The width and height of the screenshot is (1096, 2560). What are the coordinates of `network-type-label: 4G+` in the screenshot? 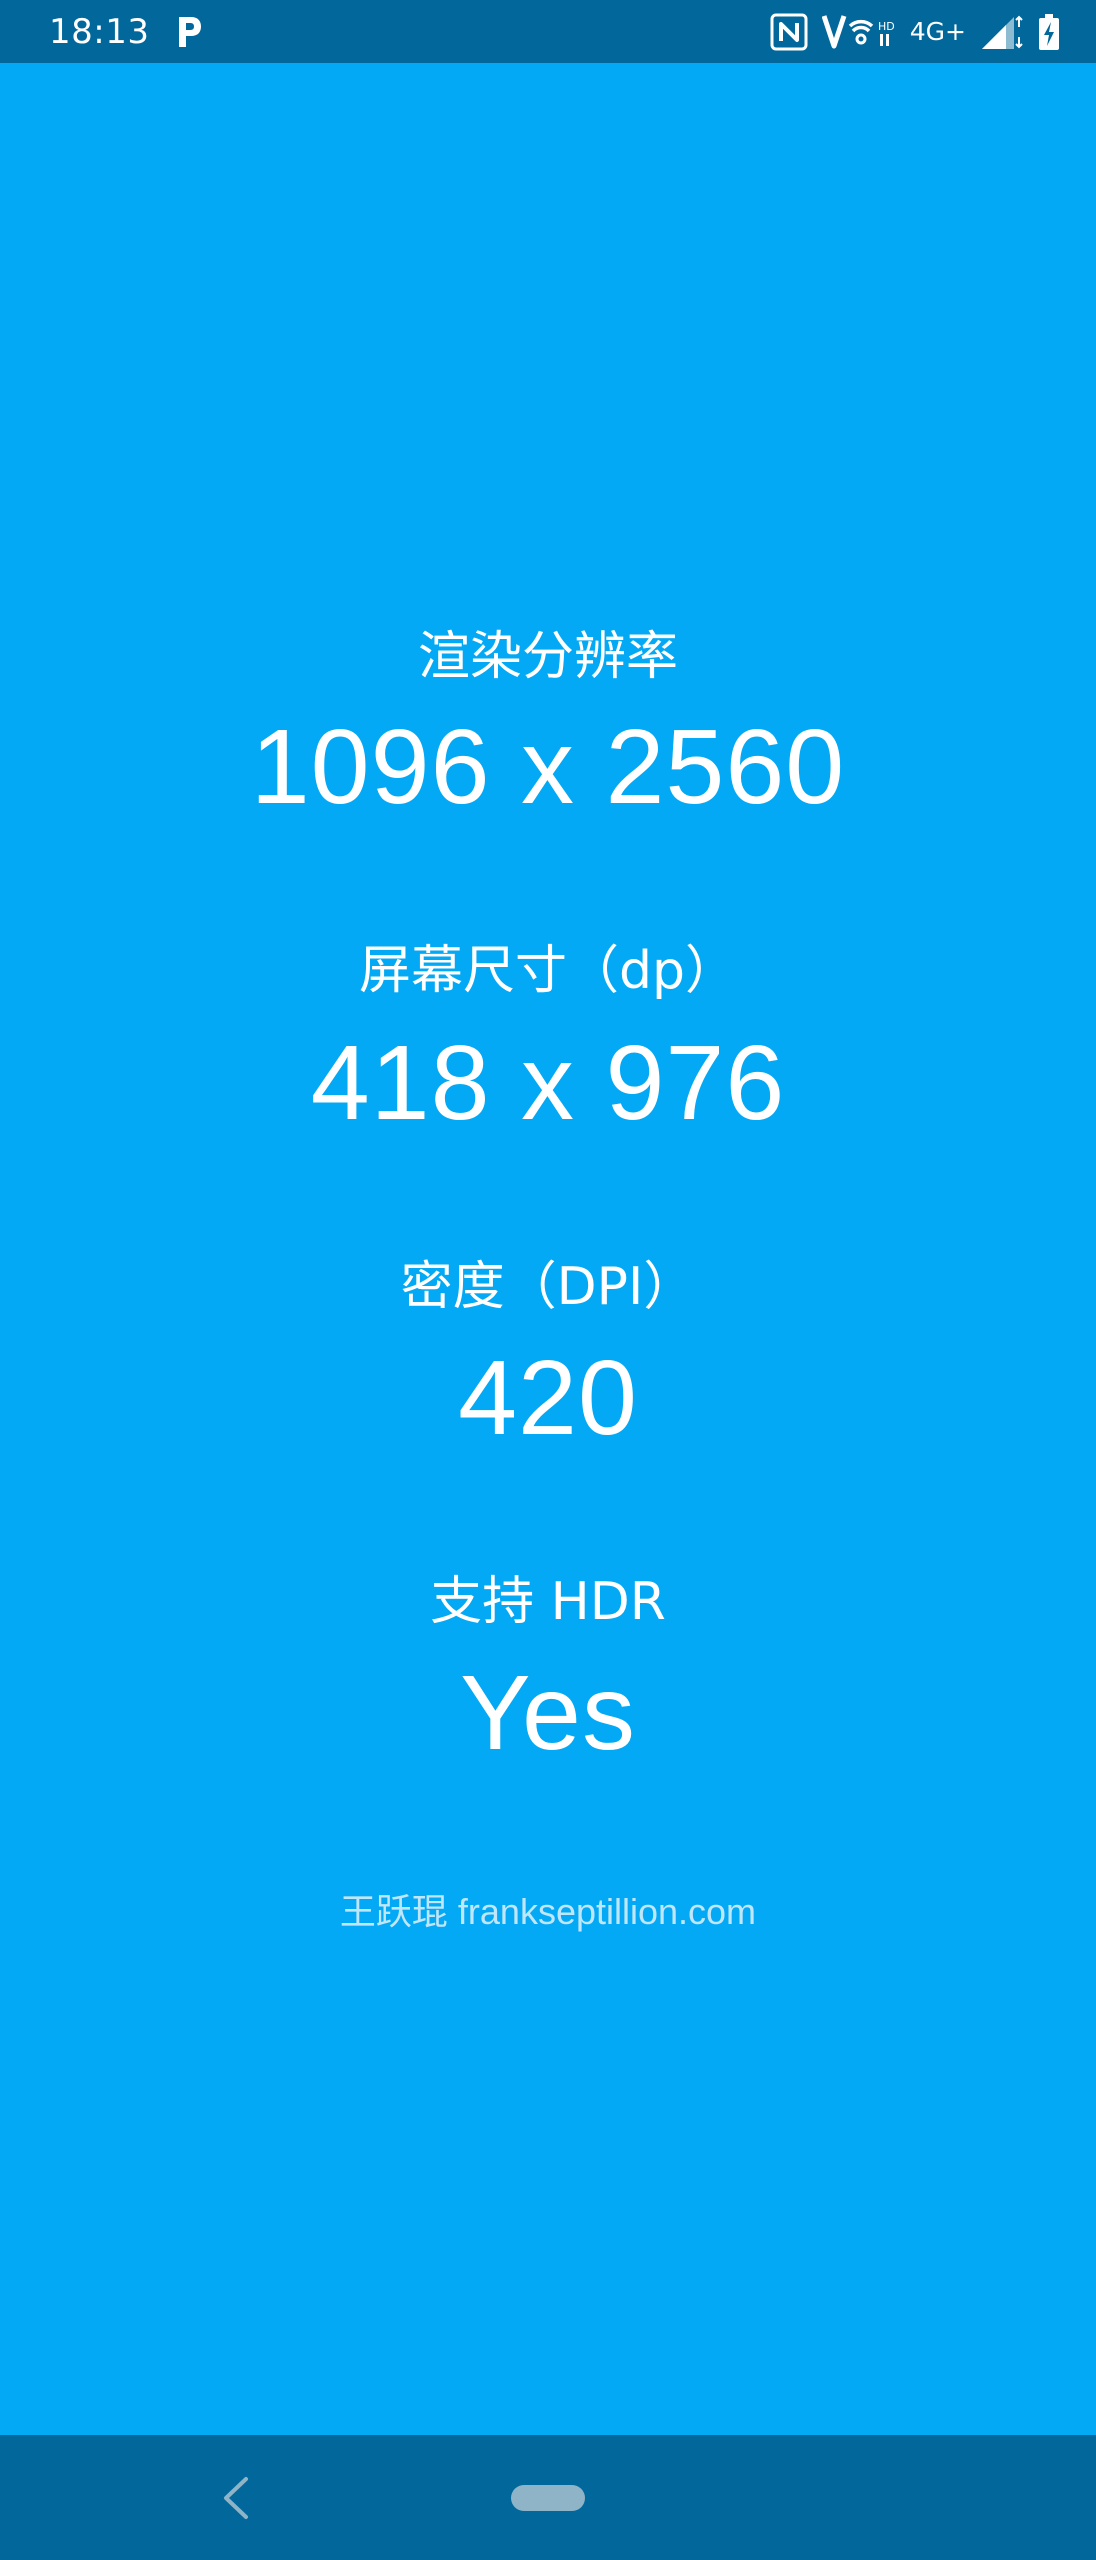 It's located at (937, 31).